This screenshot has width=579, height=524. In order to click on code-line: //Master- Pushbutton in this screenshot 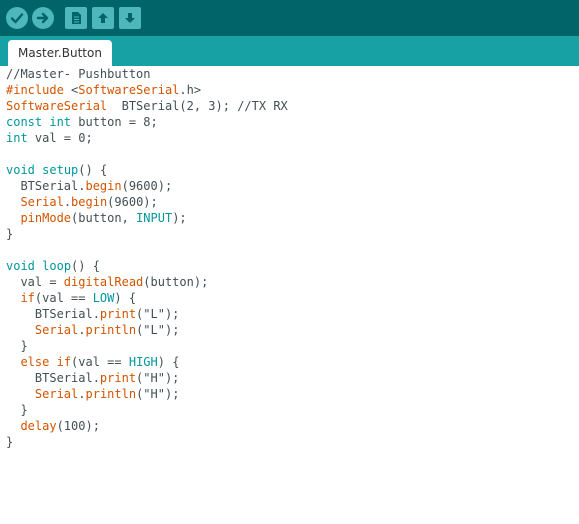, I will do `click(147, 74)`.